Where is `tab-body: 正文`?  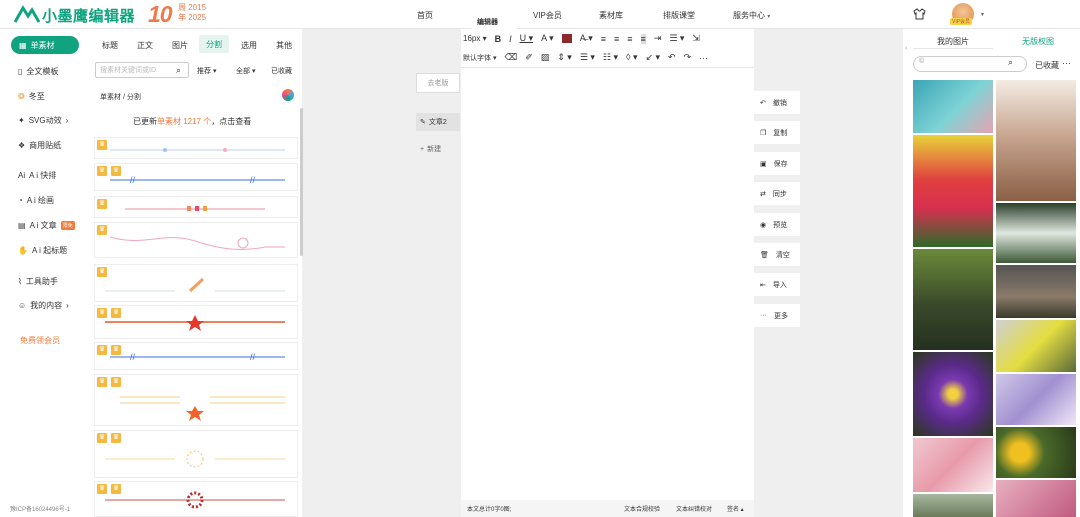
tab-body: 正文 is located at coordinates (145, 45).